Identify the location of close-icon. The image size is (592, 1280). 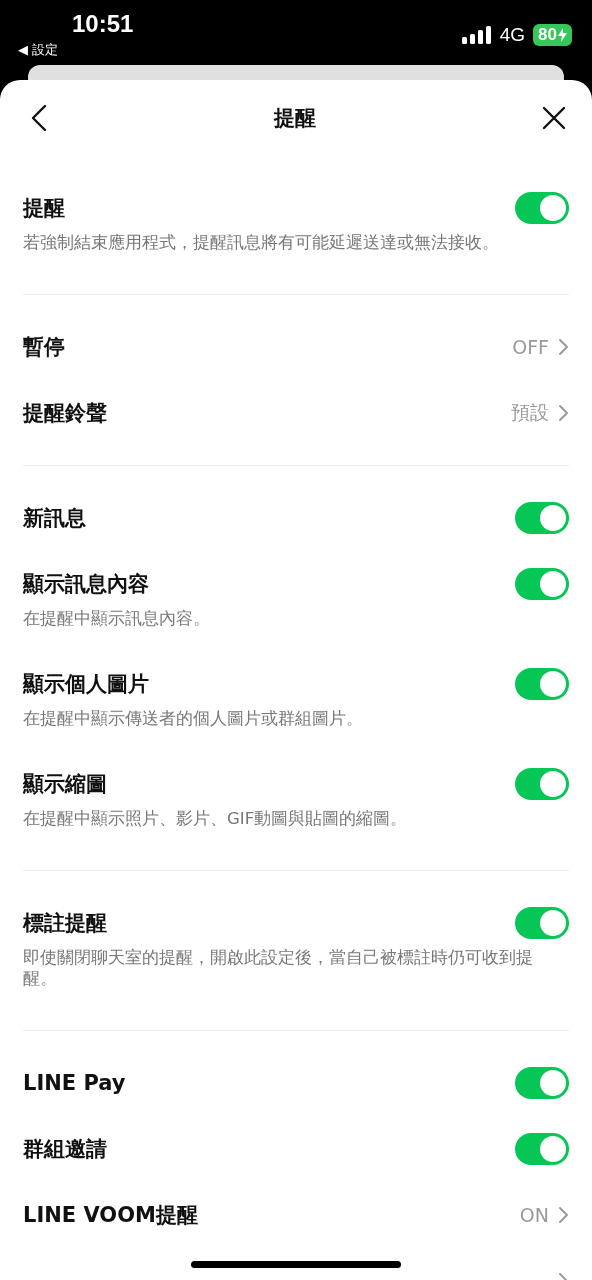
(554, 118).